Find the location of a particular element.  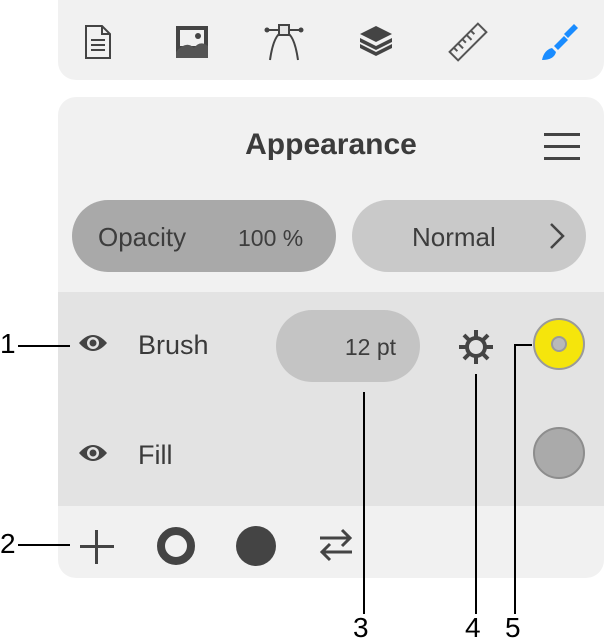

callout-4-line is located at coordinates (476, 494).